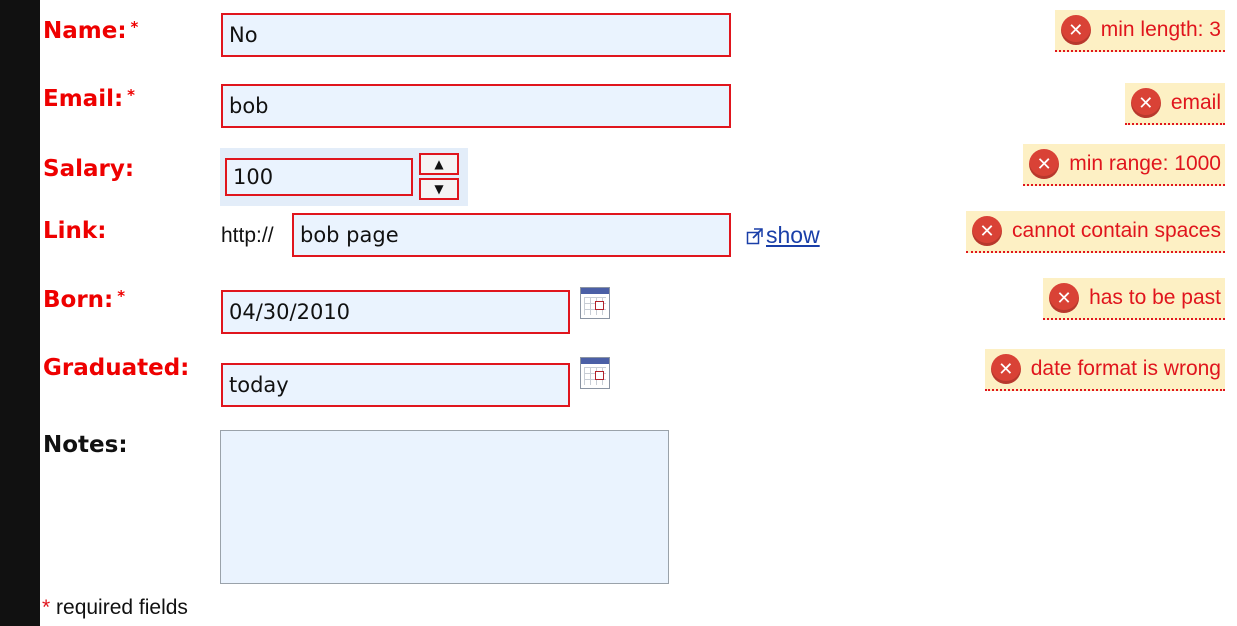  What do you see at coordinates (444, 507) in the screenshot?
I see `notes-textarea` at bounding box center [444, 507].